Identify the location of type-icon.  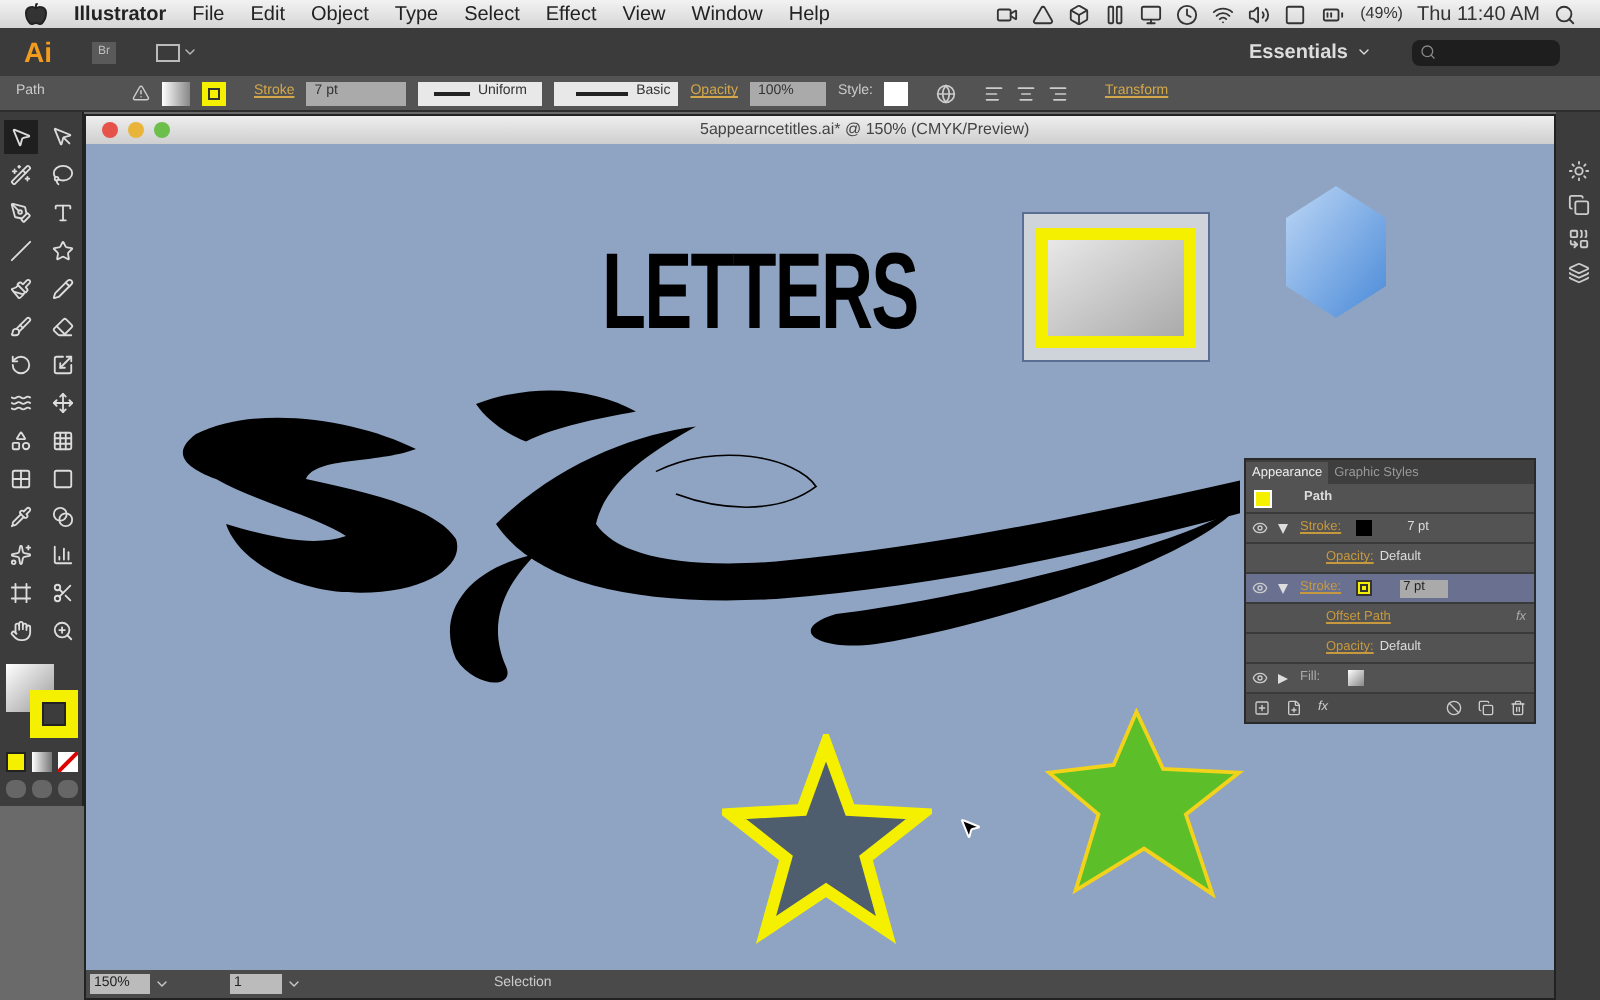
(62, 213).